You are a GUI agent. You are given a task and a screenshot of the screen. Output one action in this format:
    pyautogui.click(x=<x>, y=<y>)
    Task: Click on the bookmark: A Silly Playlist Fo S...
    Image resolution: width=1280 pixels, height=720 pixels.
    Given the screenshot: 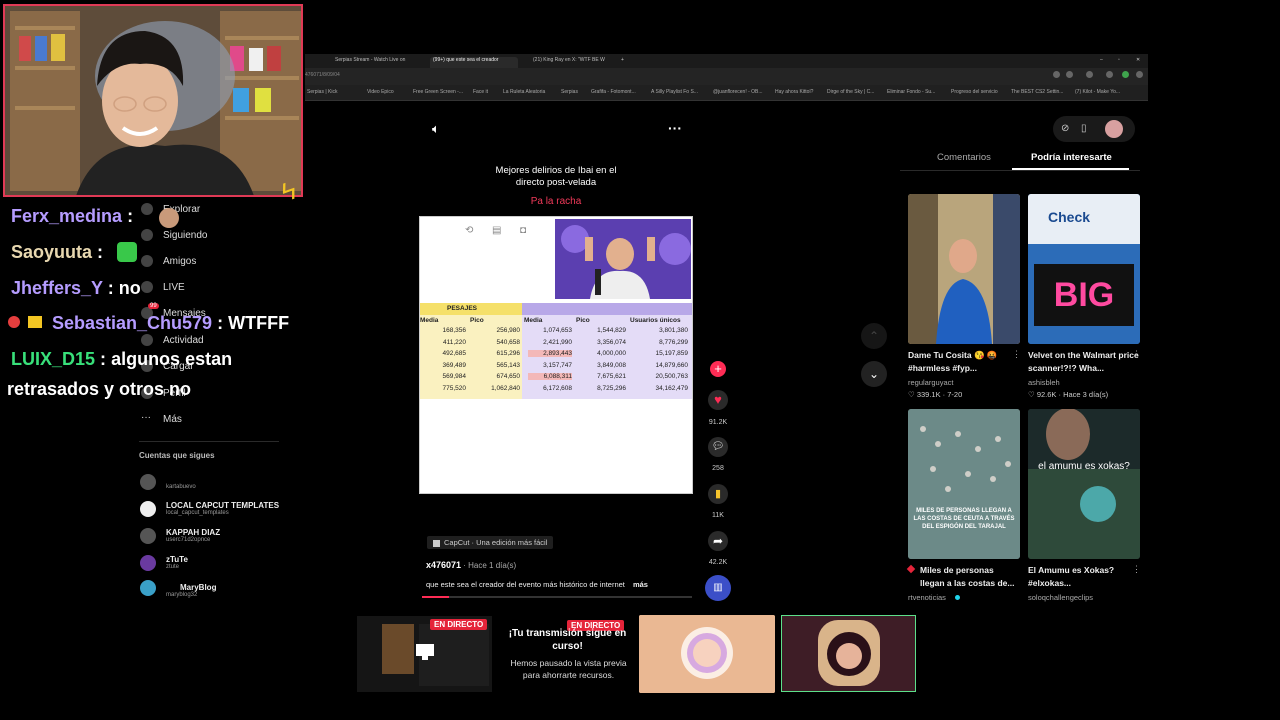 What is the action you would take?
    pyautogui.click(x=674, y=92)
    